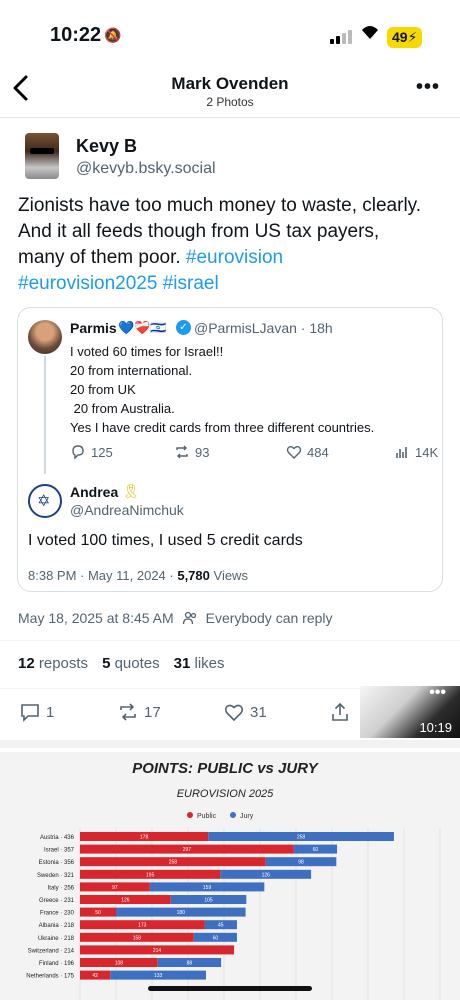 The image size is (460, 1000). What do you see at coordinates (190, 815) in the screenshot?
I see `legend-swatch` at bounding box center [190, 815].